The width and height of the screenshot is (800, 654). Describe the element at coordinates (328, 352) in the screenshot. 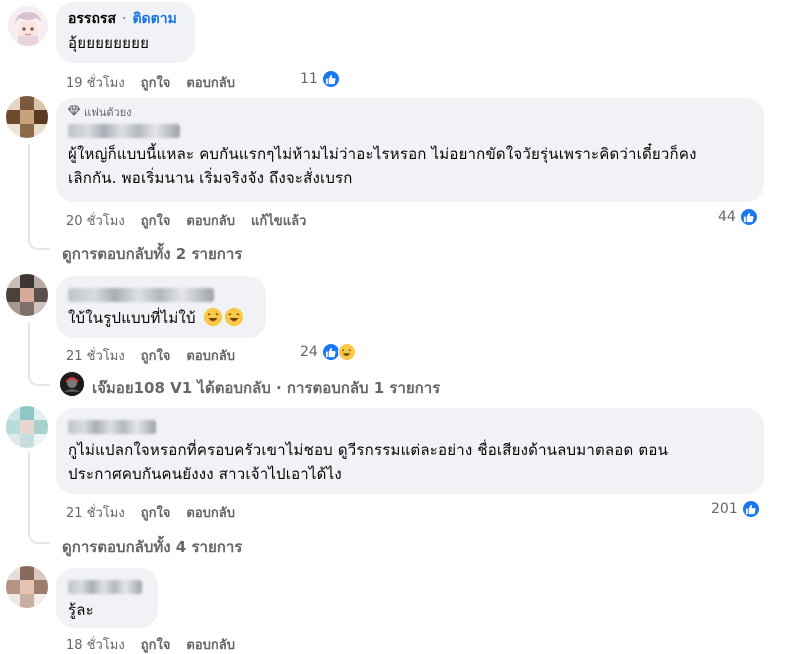

I see `reaction-summary: 24` at that location.